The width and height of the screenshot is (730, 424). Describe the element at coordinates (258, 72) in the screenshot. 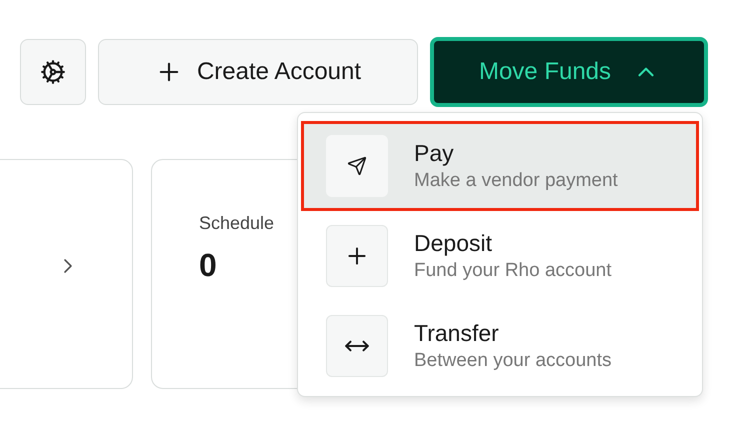

I see `create-account-button: Create Account` at that location.